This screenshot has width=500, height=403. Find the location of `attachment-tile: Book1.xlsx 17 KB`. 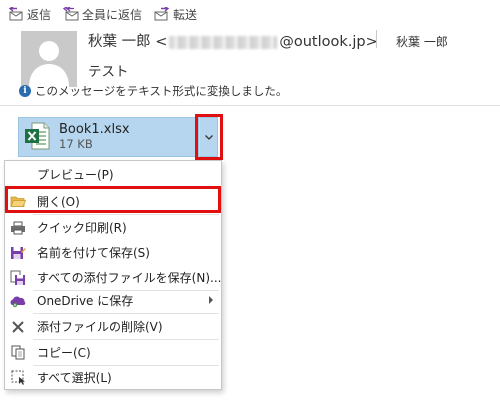

attachment-tile: Book1.xlsx 17 KB is located at coordinates (108, 137).